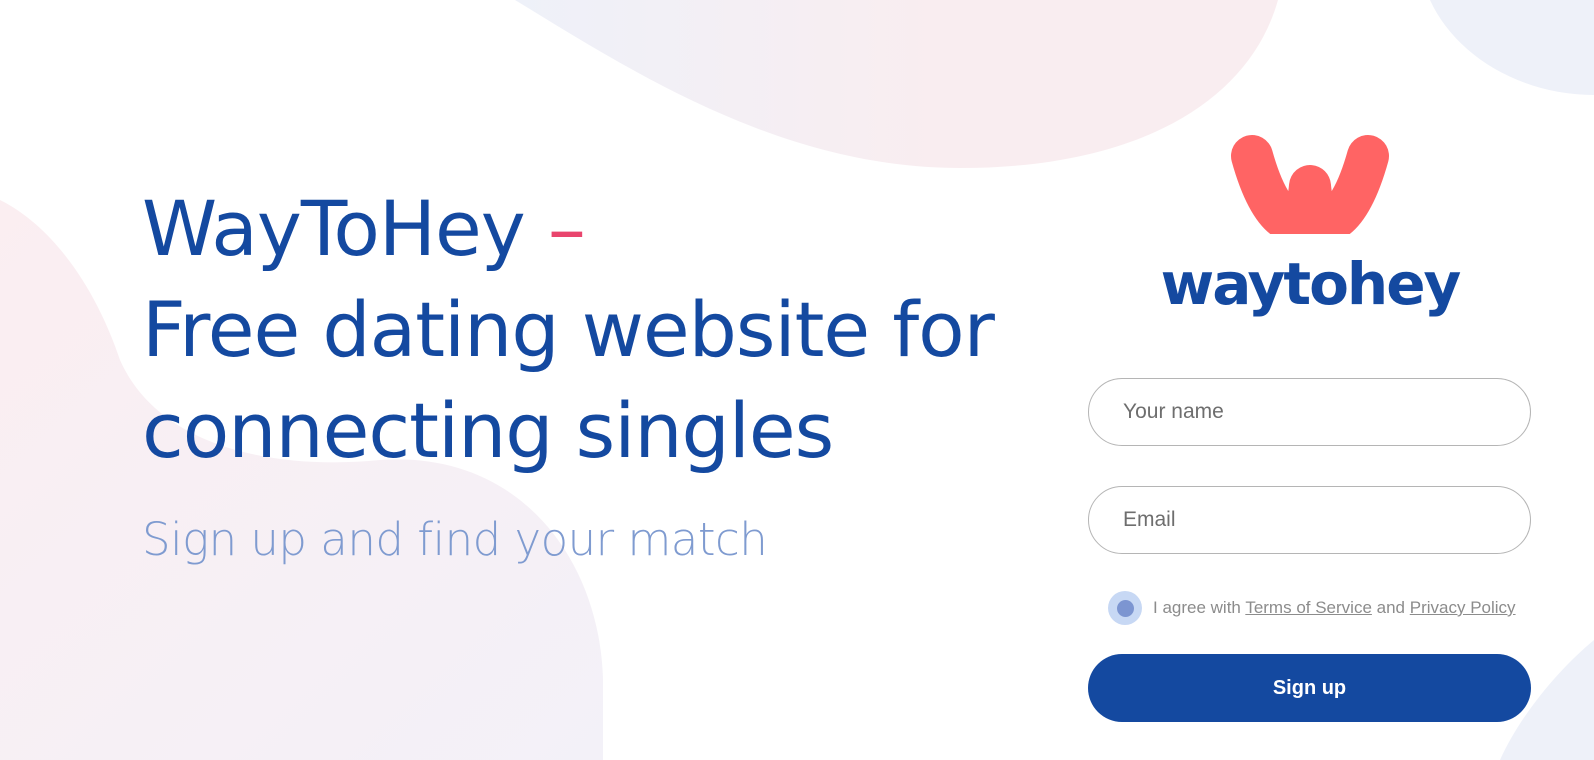 This screenshot has width=1594, height=760. I want to click on hero-title-dash: –, so click(566, 228).